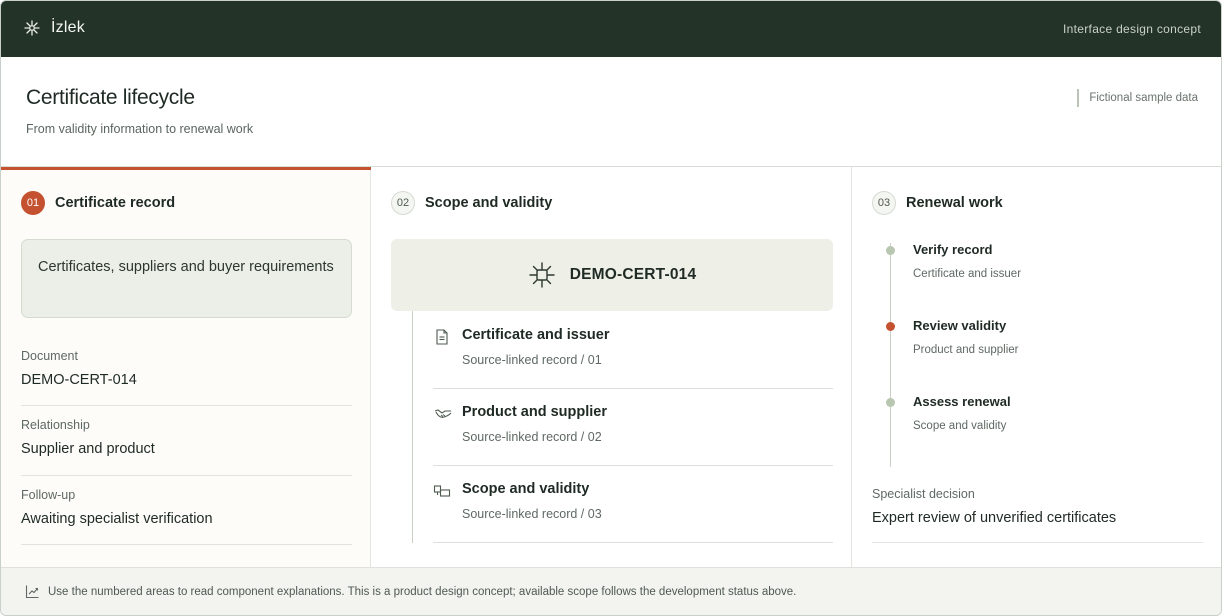 The width and height of the screenshot is (1222, 616). I want to click on step-subtitle: Certificate and issuer, so click(967, 274).